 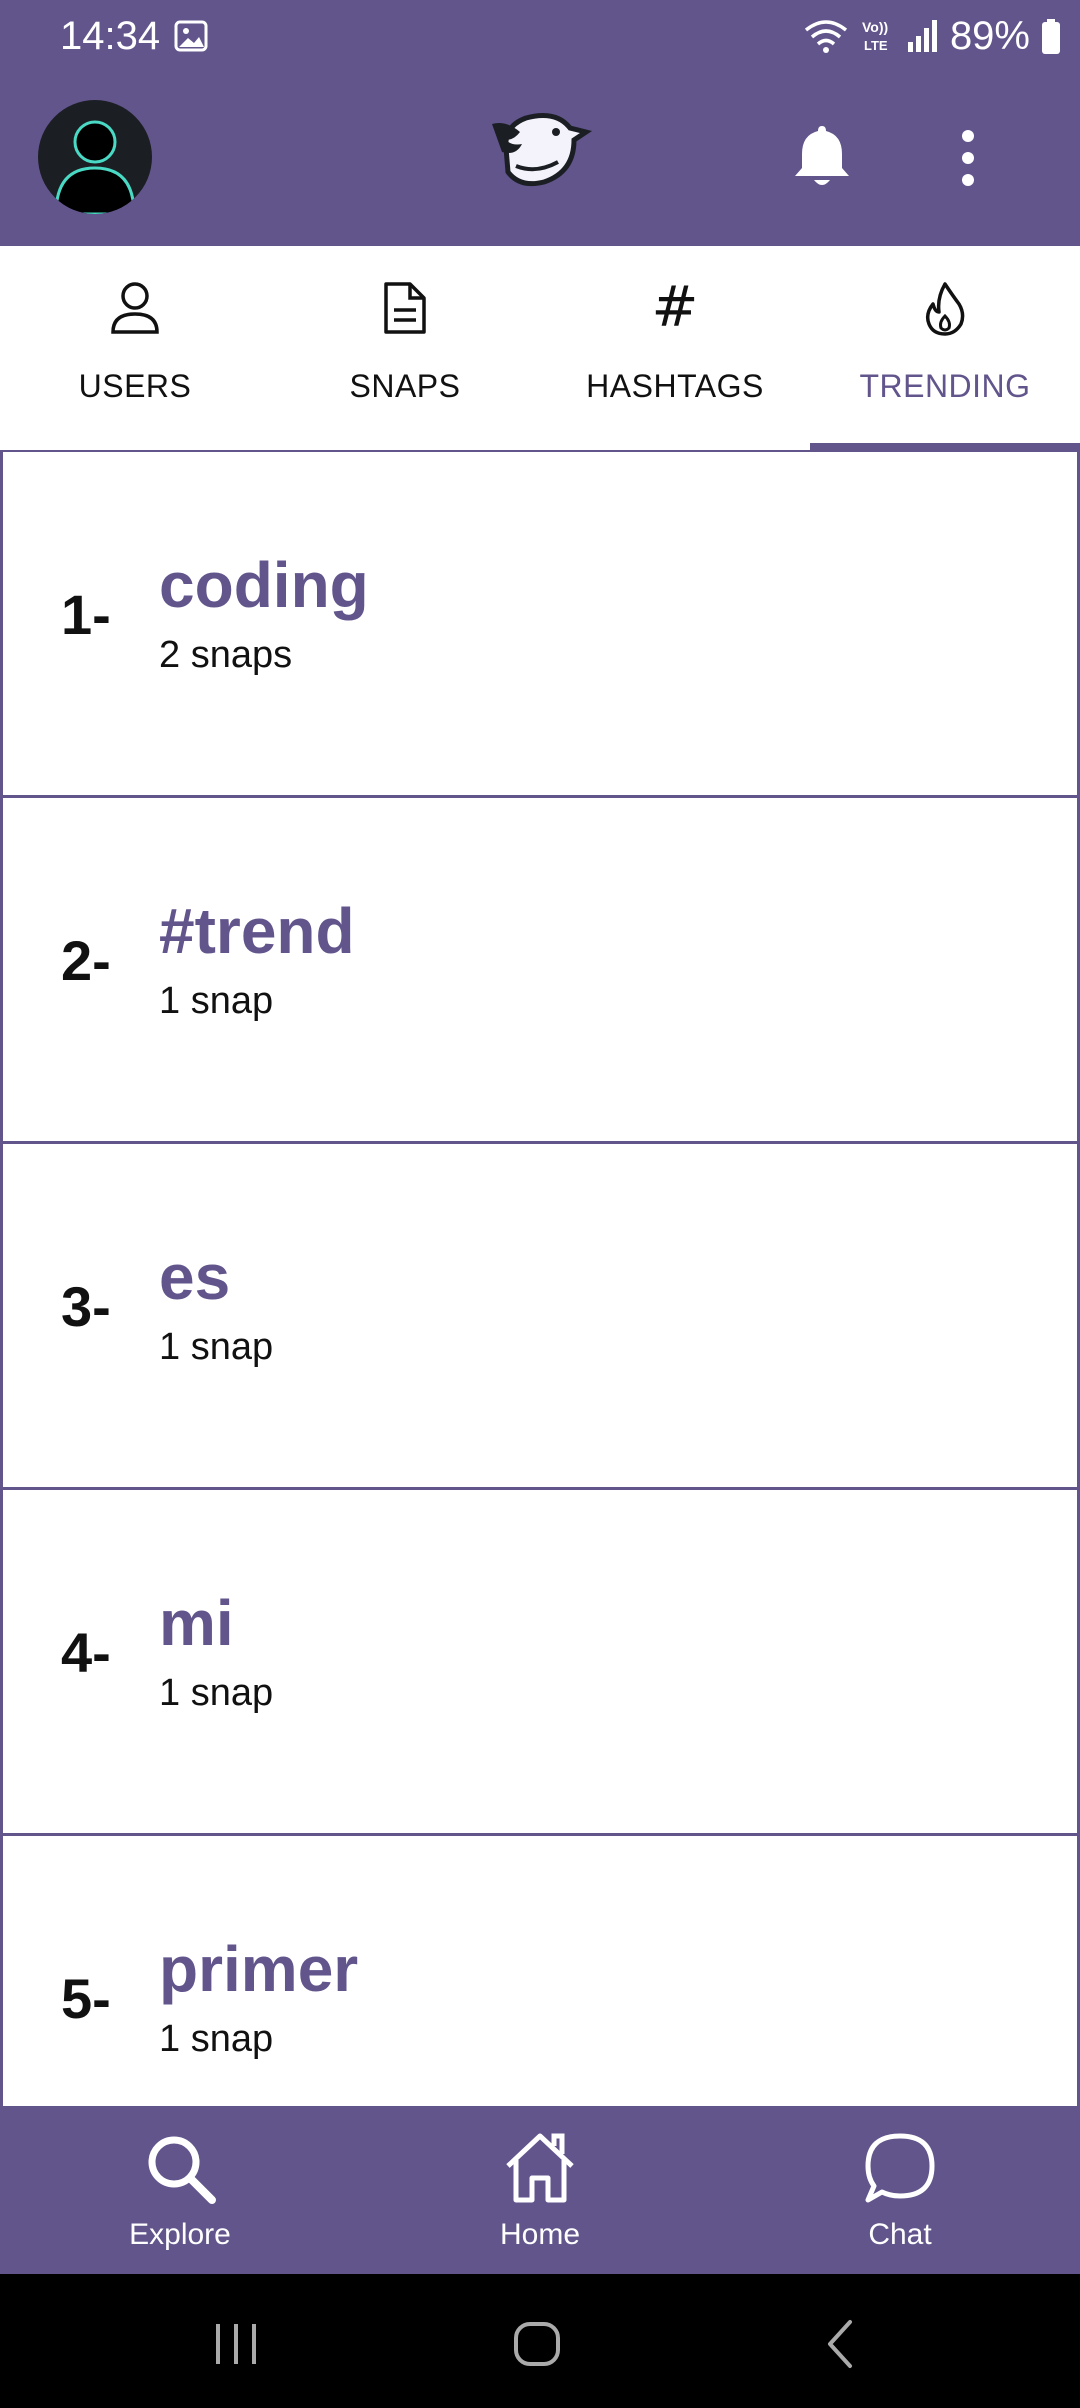 I want to click on trending-rank: 4-, so click(x=86, y=1652).